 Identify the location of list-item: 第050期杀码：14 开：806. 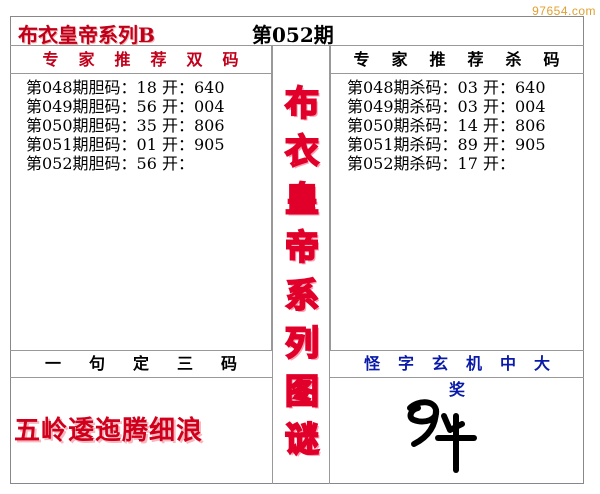
(446, 125).